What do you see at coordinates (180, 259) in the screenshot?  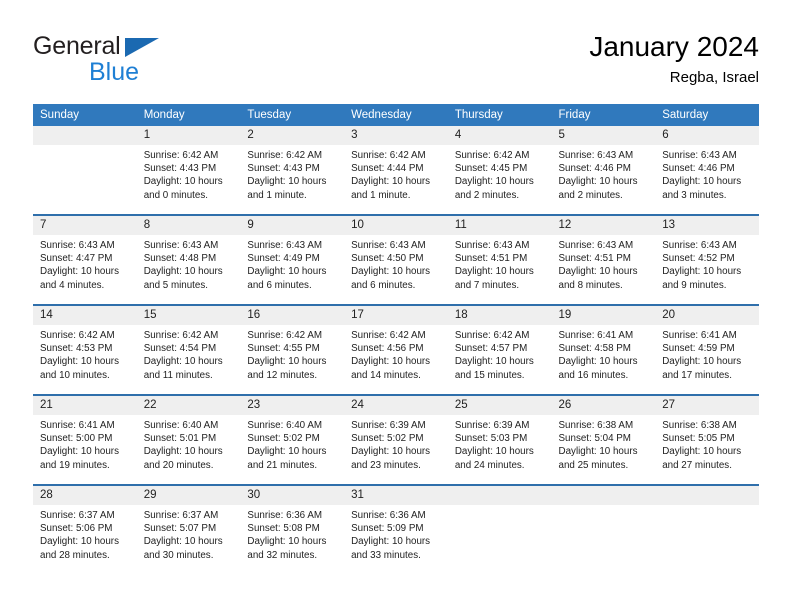 I see `sunset-time: Sunset: 4:48 PM` at bounding box center [180, 259].